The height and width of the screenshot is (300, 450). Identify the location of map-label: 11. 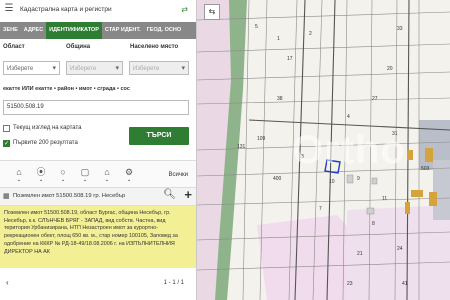
(384, 199).